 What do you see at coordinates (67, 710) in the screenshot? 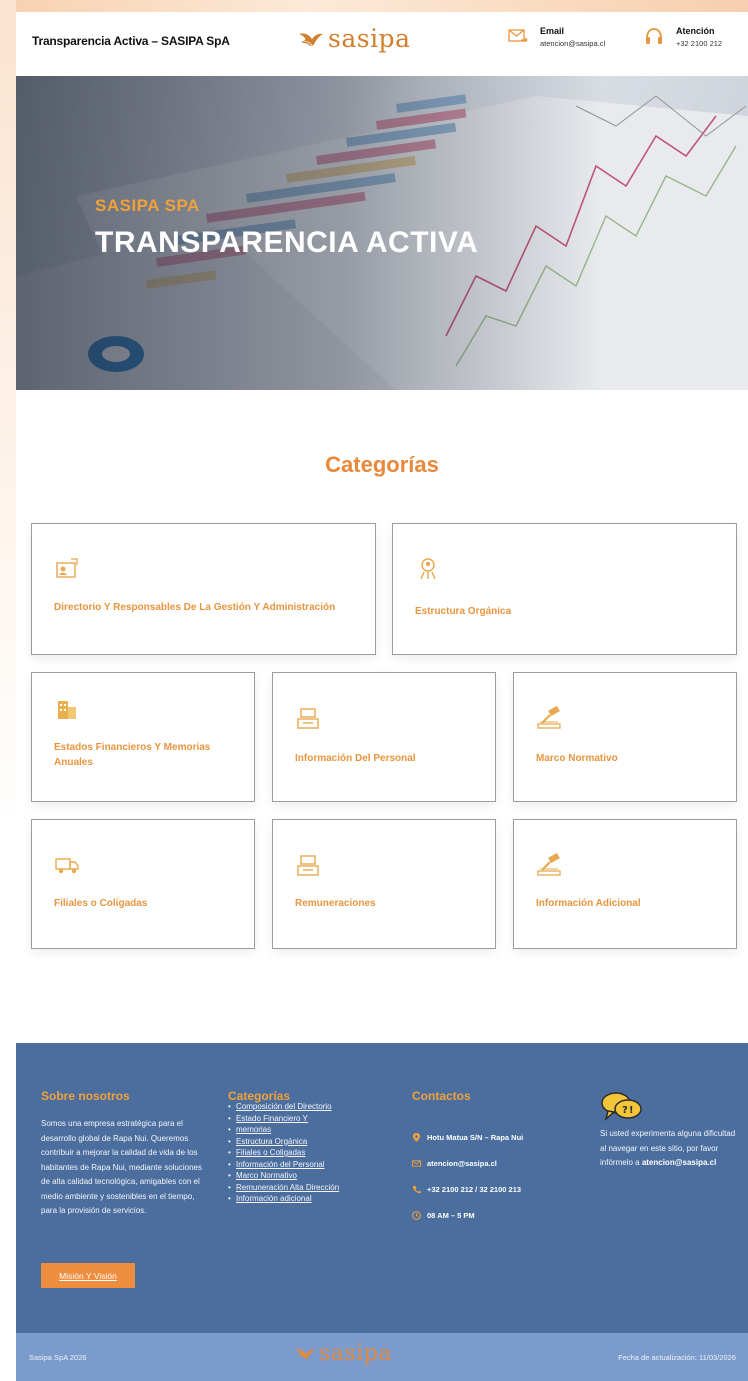
I see `building-icon` at bounding box center [67, 710].